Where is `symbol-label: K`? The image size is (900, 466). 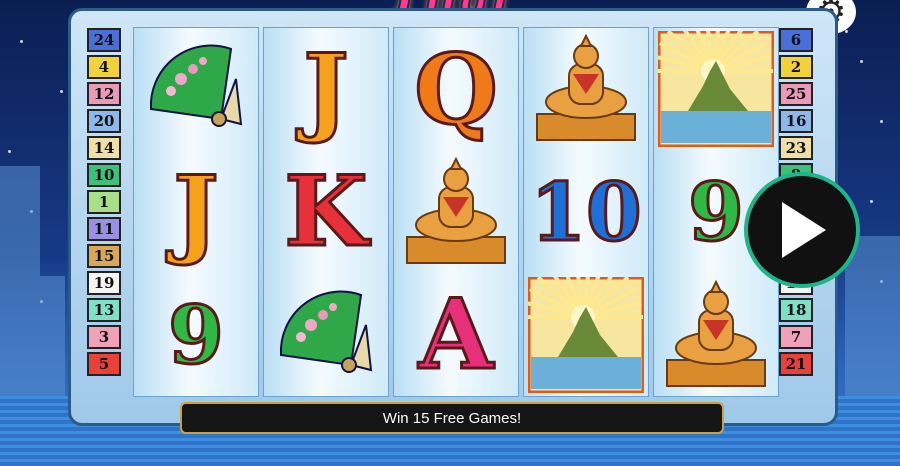 symbol-label: K is located at coordinates (326, 212).